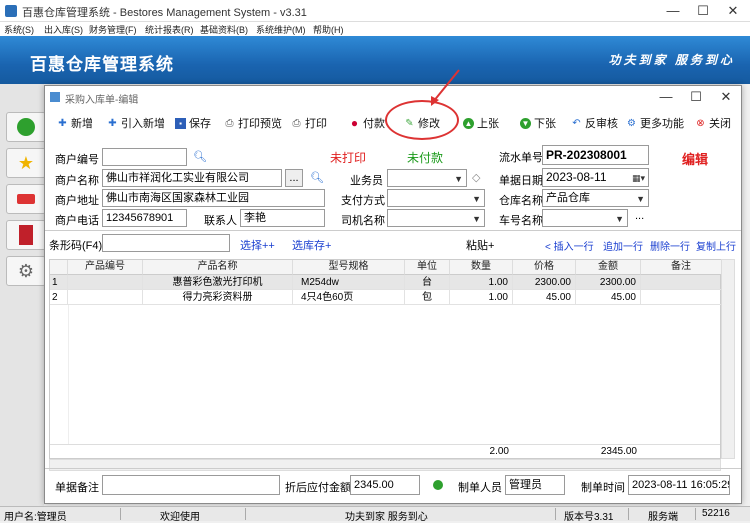 Image resolution: width=750 pixels, height=523 pixels. Describe the element at coordinates (349, 267) in the screenshot. I see `grid-header-spec: 型号规格` at that location.